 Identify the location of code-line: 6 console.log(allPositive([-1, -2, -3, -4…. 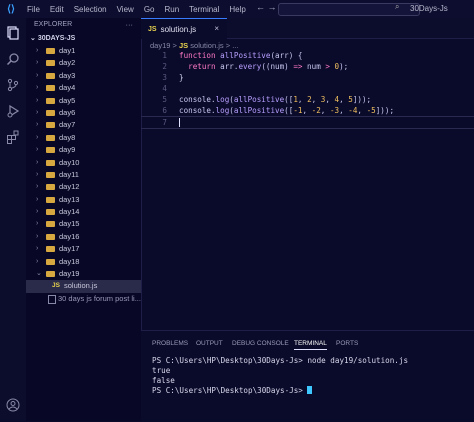
(307, 110).